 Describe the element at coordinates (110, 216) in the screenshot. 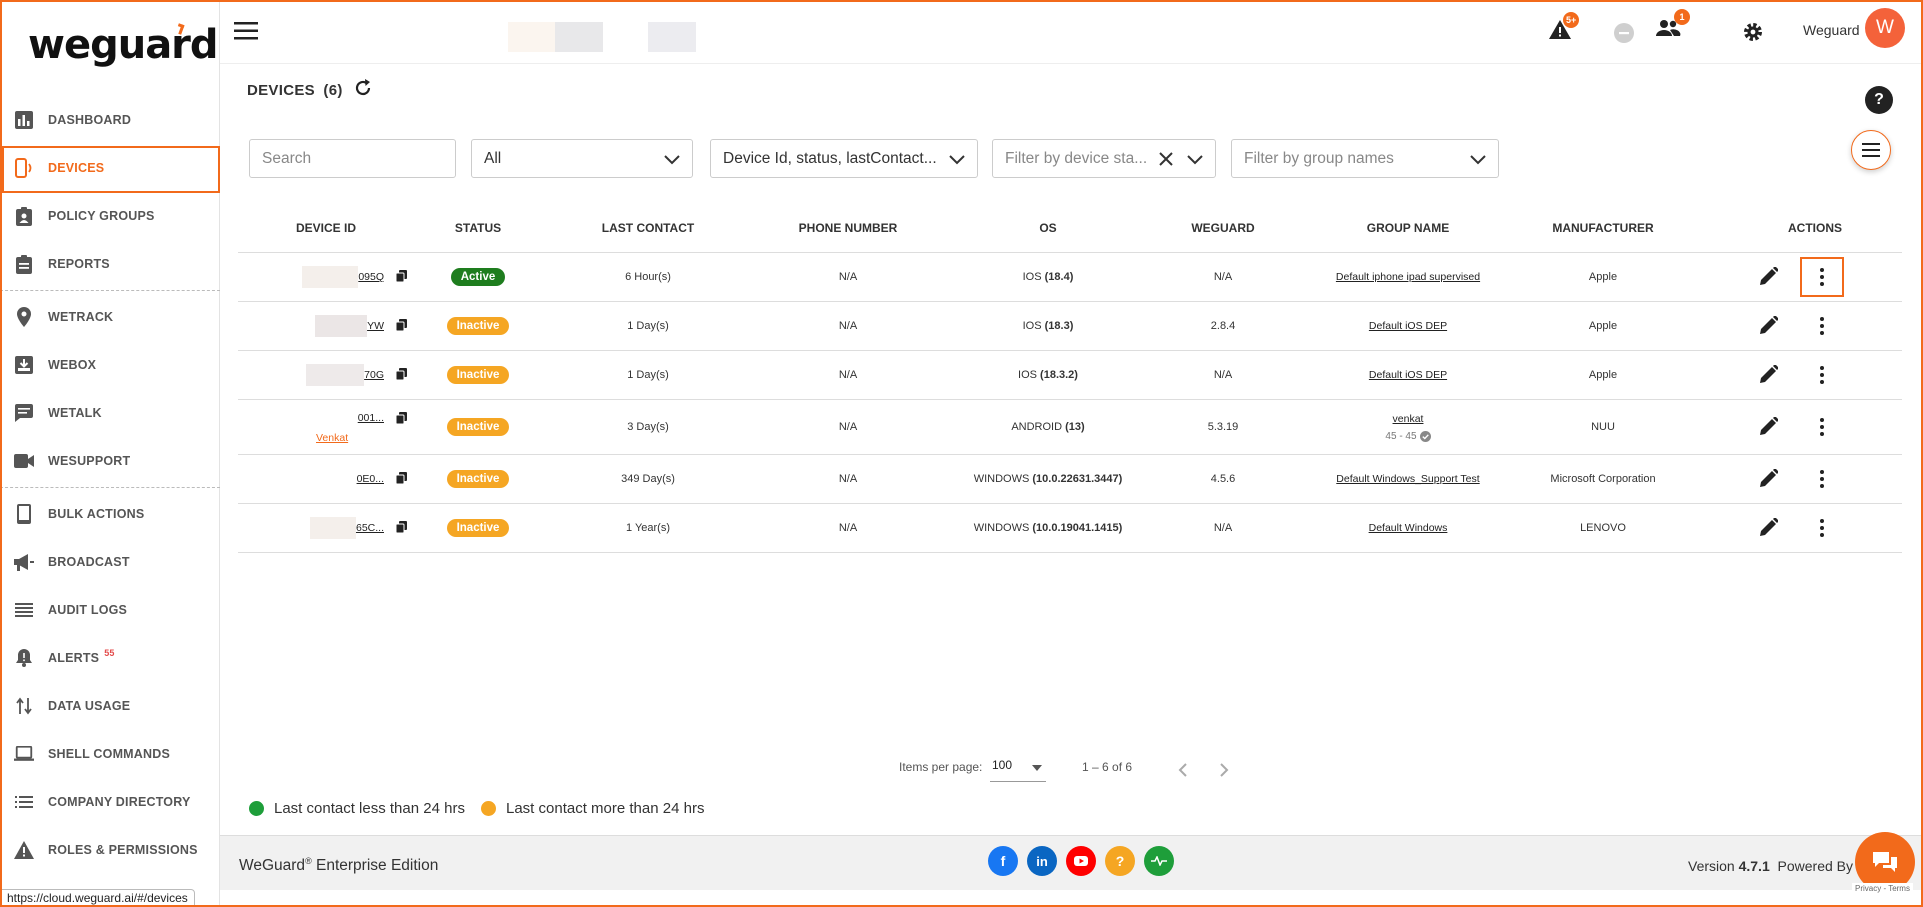

I see `sidebar-item-policy-groups: POLICY GROUPS` at that location.